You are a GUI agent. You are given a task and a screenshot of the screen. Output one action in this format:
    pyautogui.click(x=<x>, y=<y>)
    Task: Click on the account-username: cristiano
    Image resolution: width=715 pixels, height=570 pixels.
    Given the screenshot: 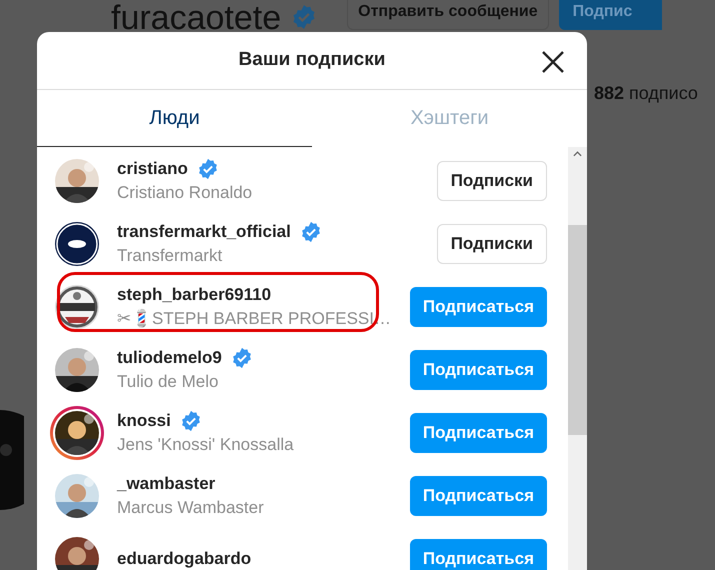 What is the action you would take?
    pyautogui.click(x=152, y=168)
    